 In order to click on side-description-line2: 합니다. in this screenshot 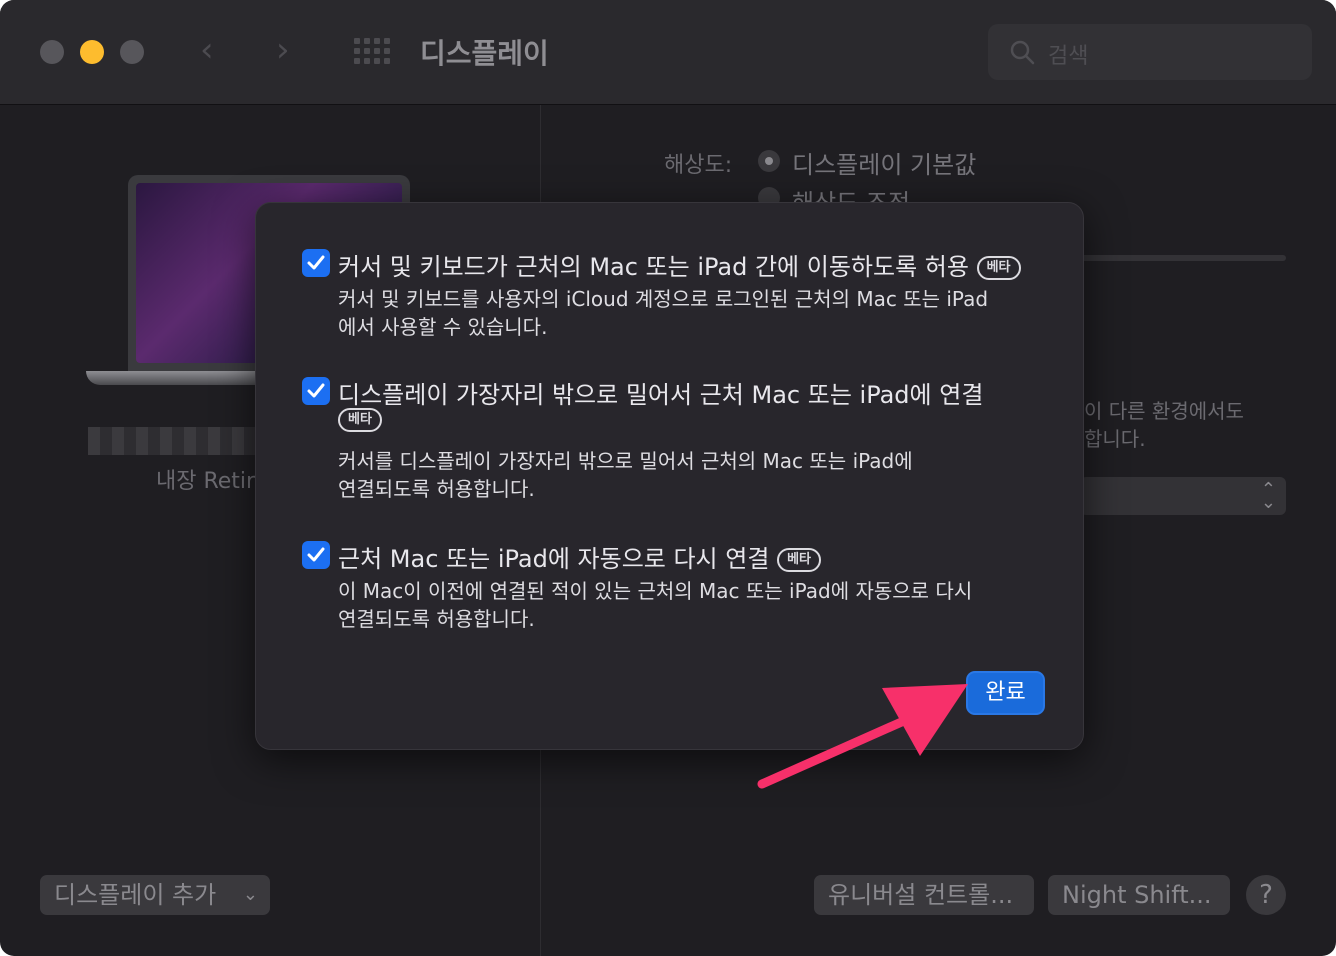, I will do `click(1115, 439)`.